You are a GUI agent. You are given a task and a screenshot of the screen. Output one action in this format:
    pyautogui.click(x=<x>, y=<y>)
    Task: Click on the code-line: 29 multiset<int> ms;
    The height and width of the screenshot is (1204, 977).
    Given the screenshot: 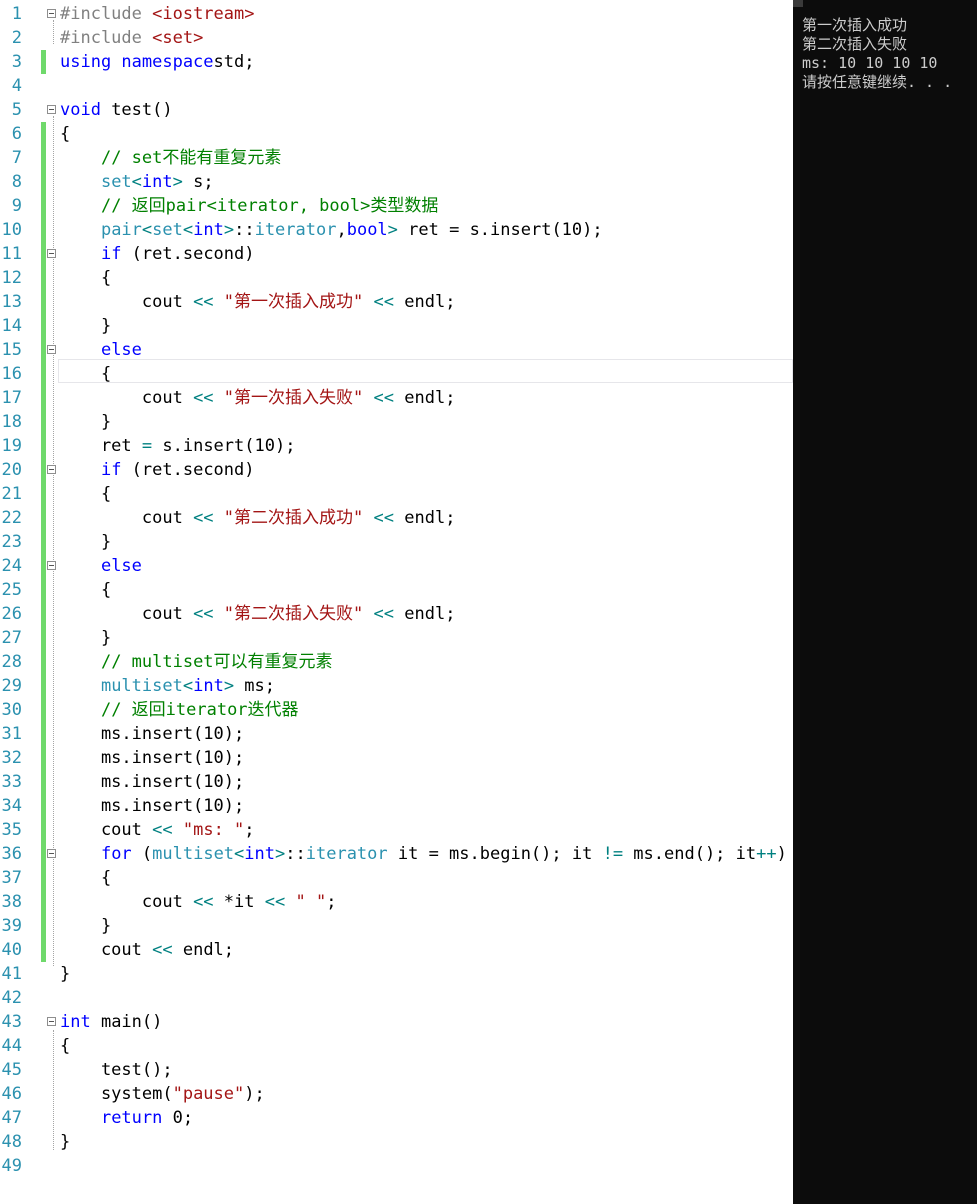 What is the action you would take?
    pyautogui.click(x=396, y=686)
    